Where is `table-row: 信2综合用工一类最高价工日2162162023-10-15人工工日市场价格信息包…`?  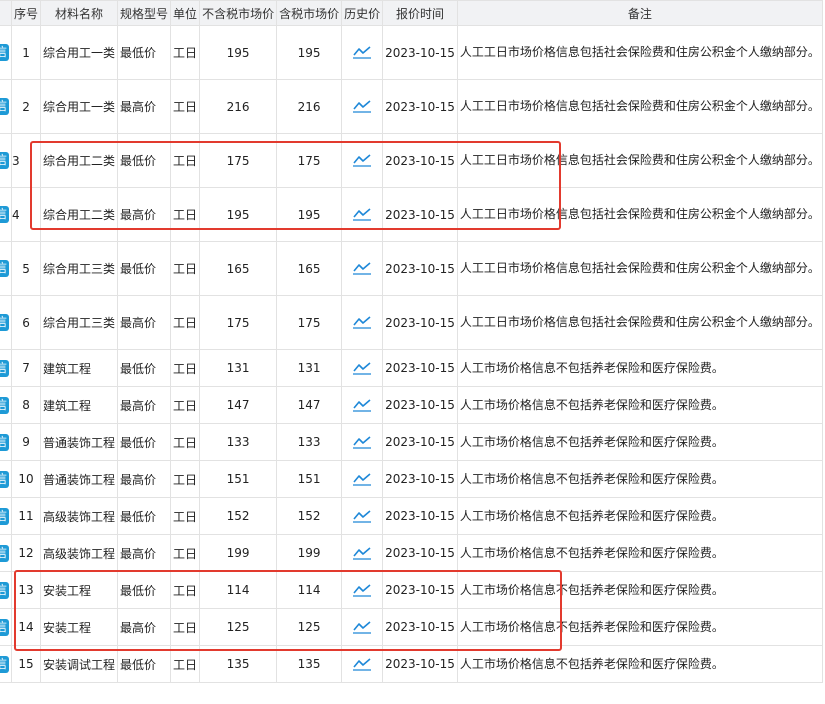 table-row: 信2综合用工一类最高价工日2162162023-10-15人工工日市场价格信息包… is located at coordinates (411, 106).